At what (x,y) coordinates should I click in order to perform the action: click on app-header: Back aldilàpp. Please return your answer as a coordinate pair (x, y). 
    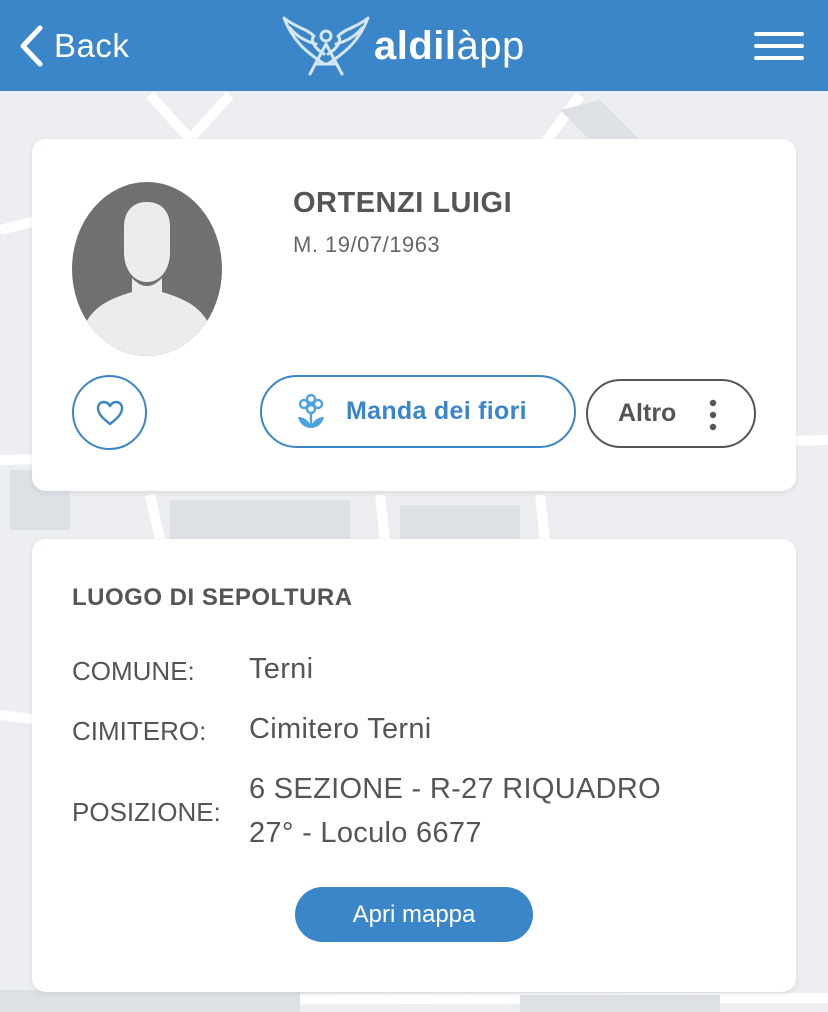
    Looking at the image, I should click on (414, 45).